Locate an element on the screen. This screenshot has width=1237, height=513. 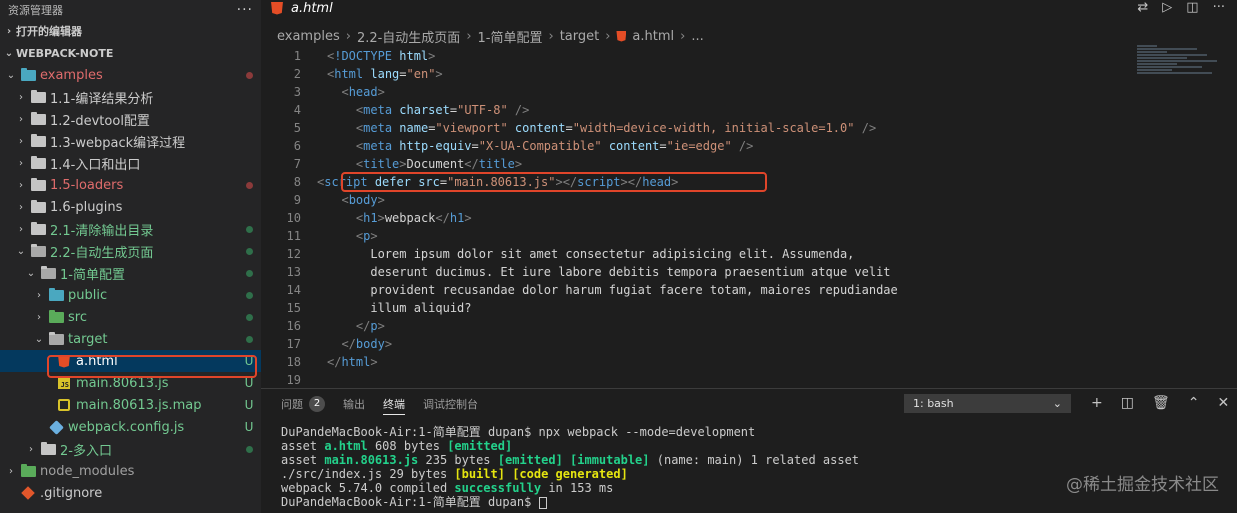
tree-item-a-html: a.html U is located at coordinates (130, 361).